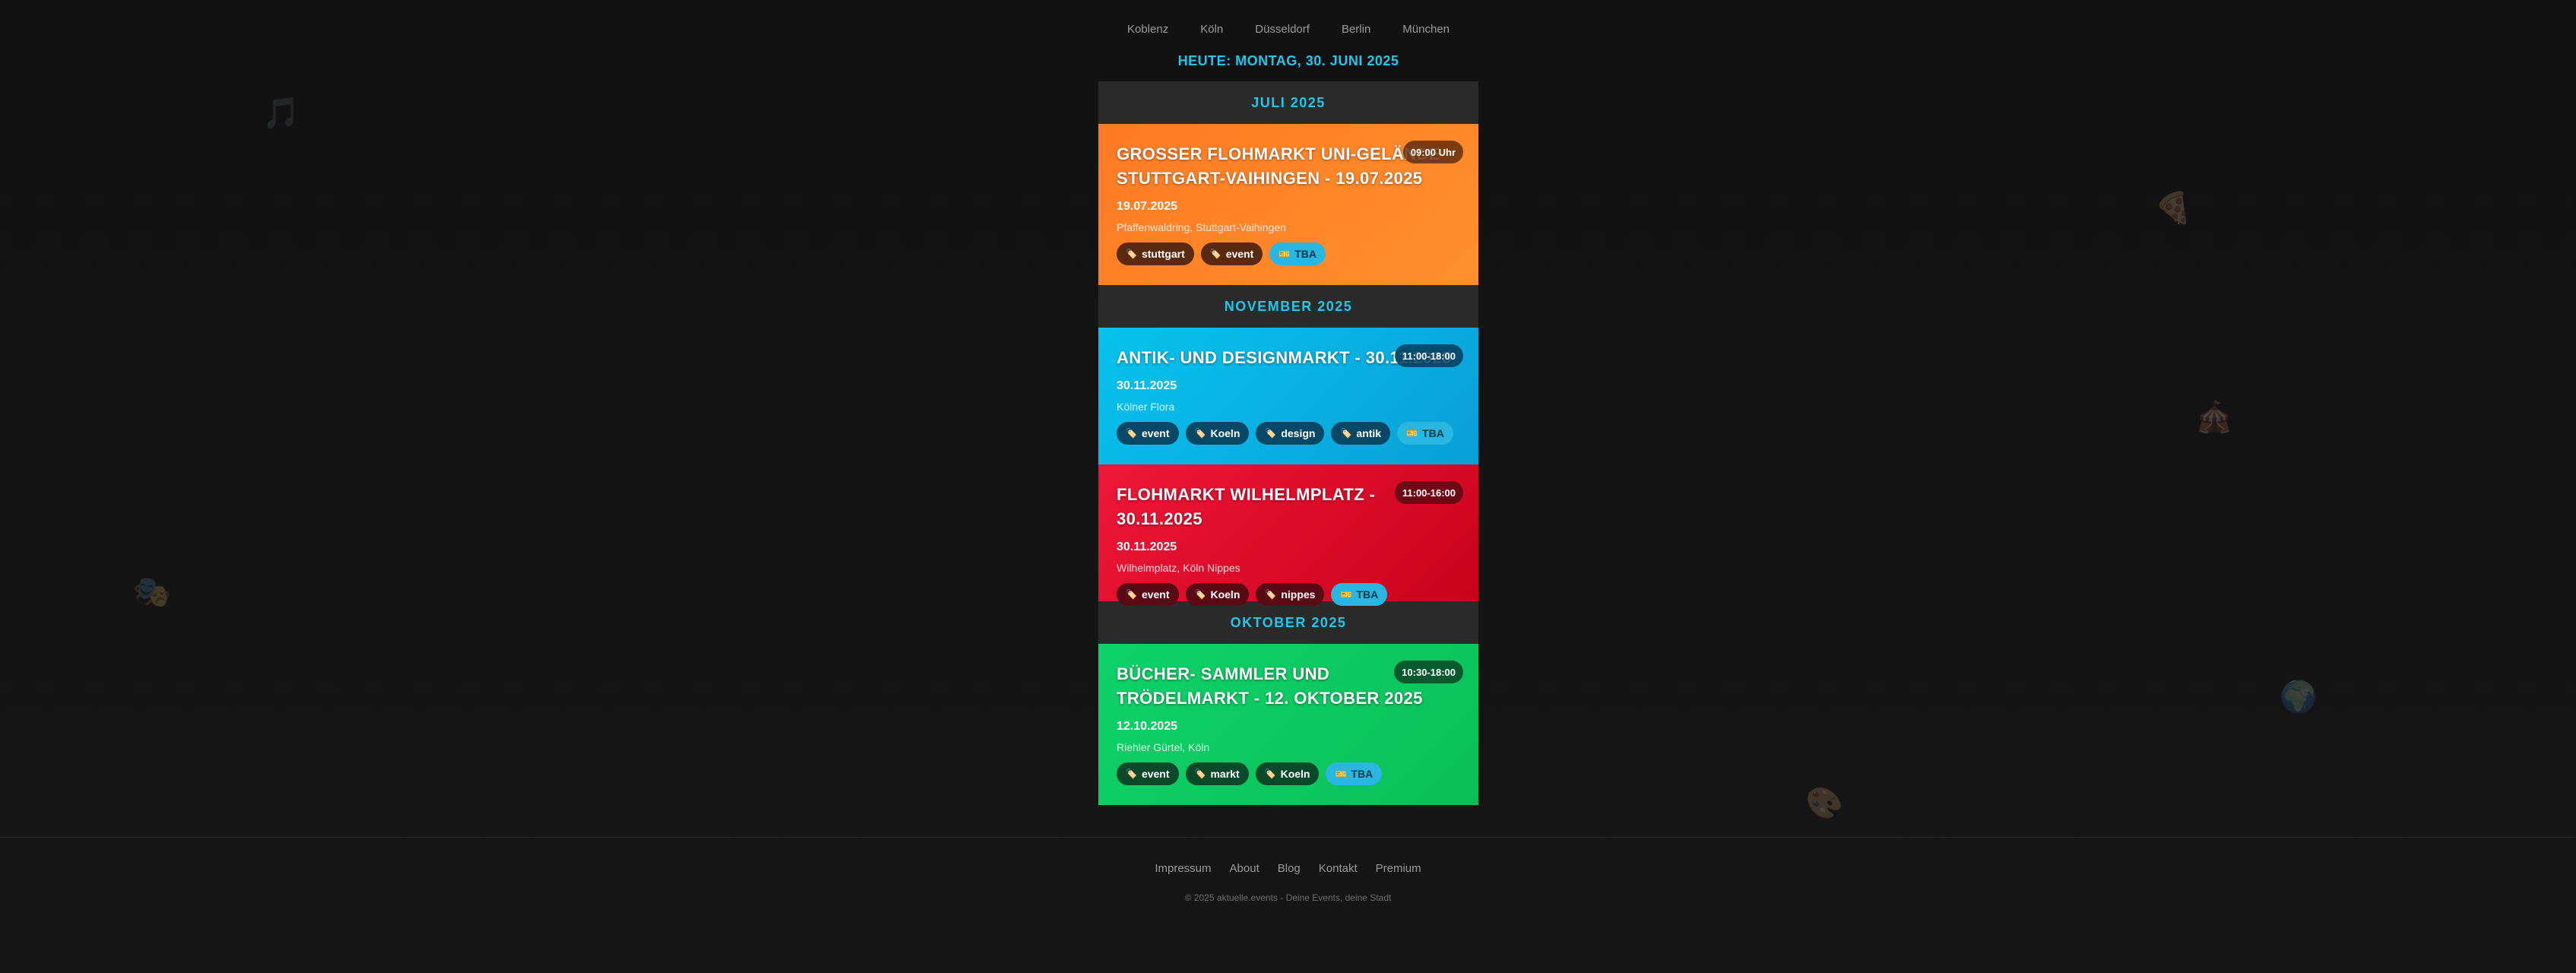 The width and height of the screenshot is (2576, 973). I want to click on time-badge: 09:00 Uhr, so click(1432, 152).